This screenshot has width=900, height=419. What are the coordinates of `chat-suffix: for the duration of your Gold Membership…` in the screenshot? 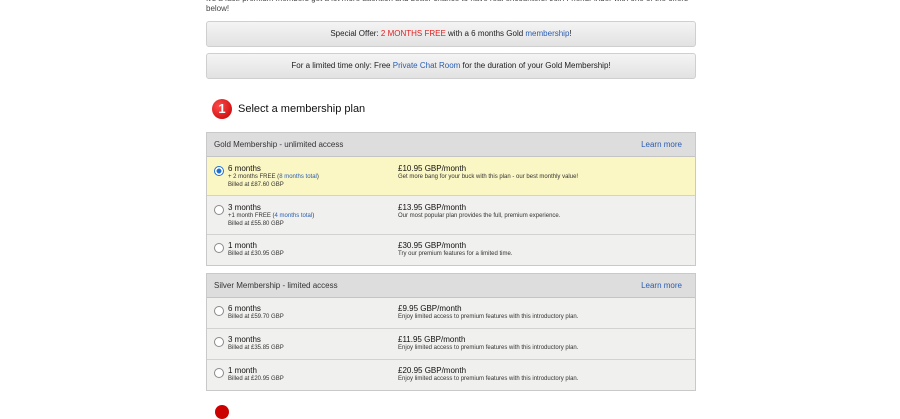 It's located at (535, 65).